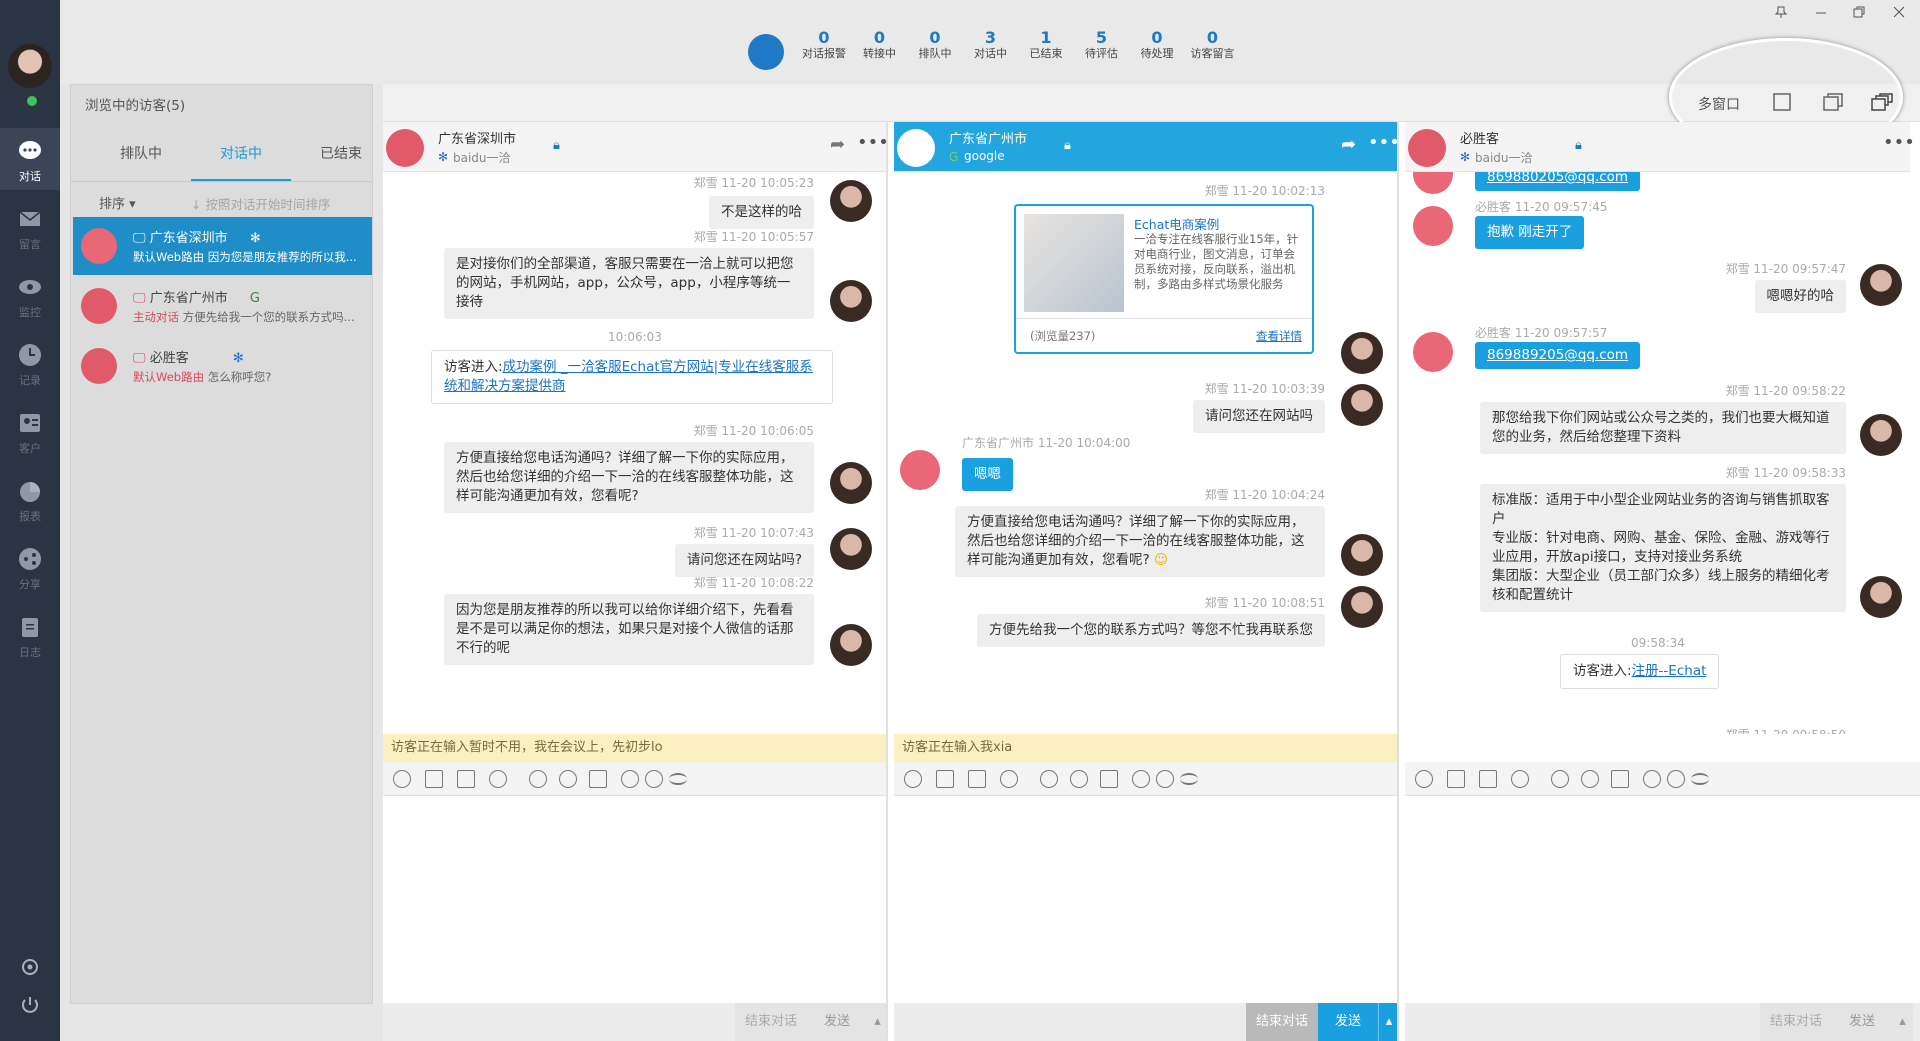  What do you see at coordinates (268, 204) in the screenshot?
I see `sort-hint-text: 按照对话开始时间排序` at bounding box center [268, 204].